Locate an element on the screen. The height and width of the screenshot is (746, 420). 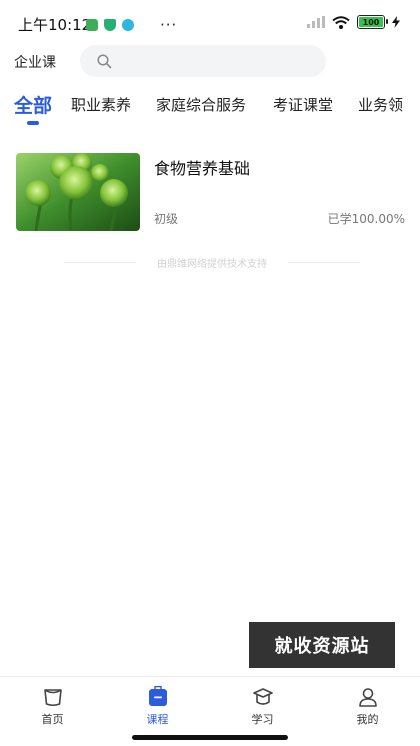
tab-professional-quality: 职业素养 is located at coordinates (101, 104).